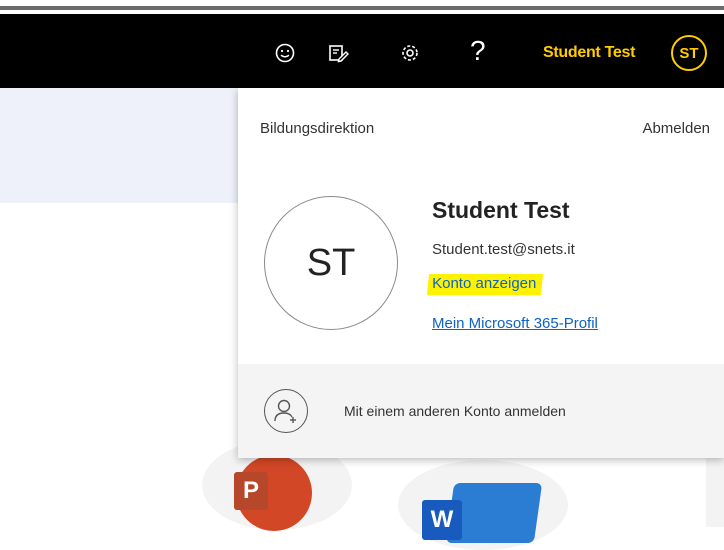 This screenshot has width=724, height=550. I want to click on view-account-link: Konto anzeigen, so click(485, 284).